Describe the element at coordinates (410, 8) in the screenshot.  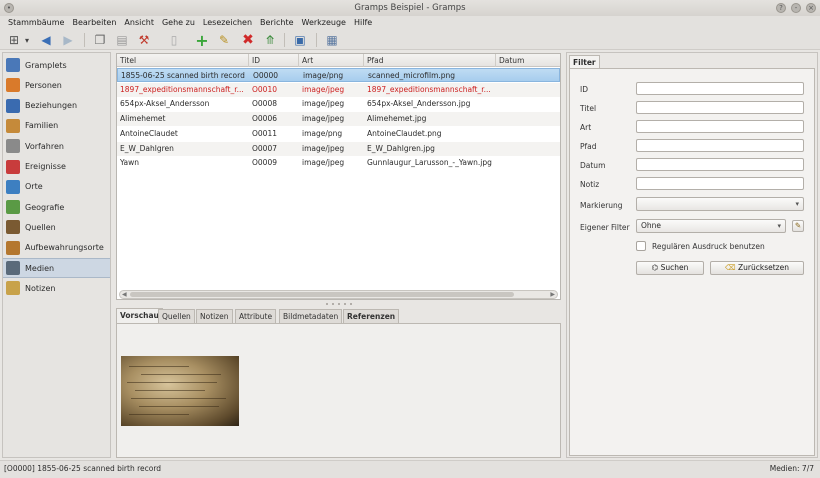
I see `window-title: Gramps Beispiel - Gramps` at that location.